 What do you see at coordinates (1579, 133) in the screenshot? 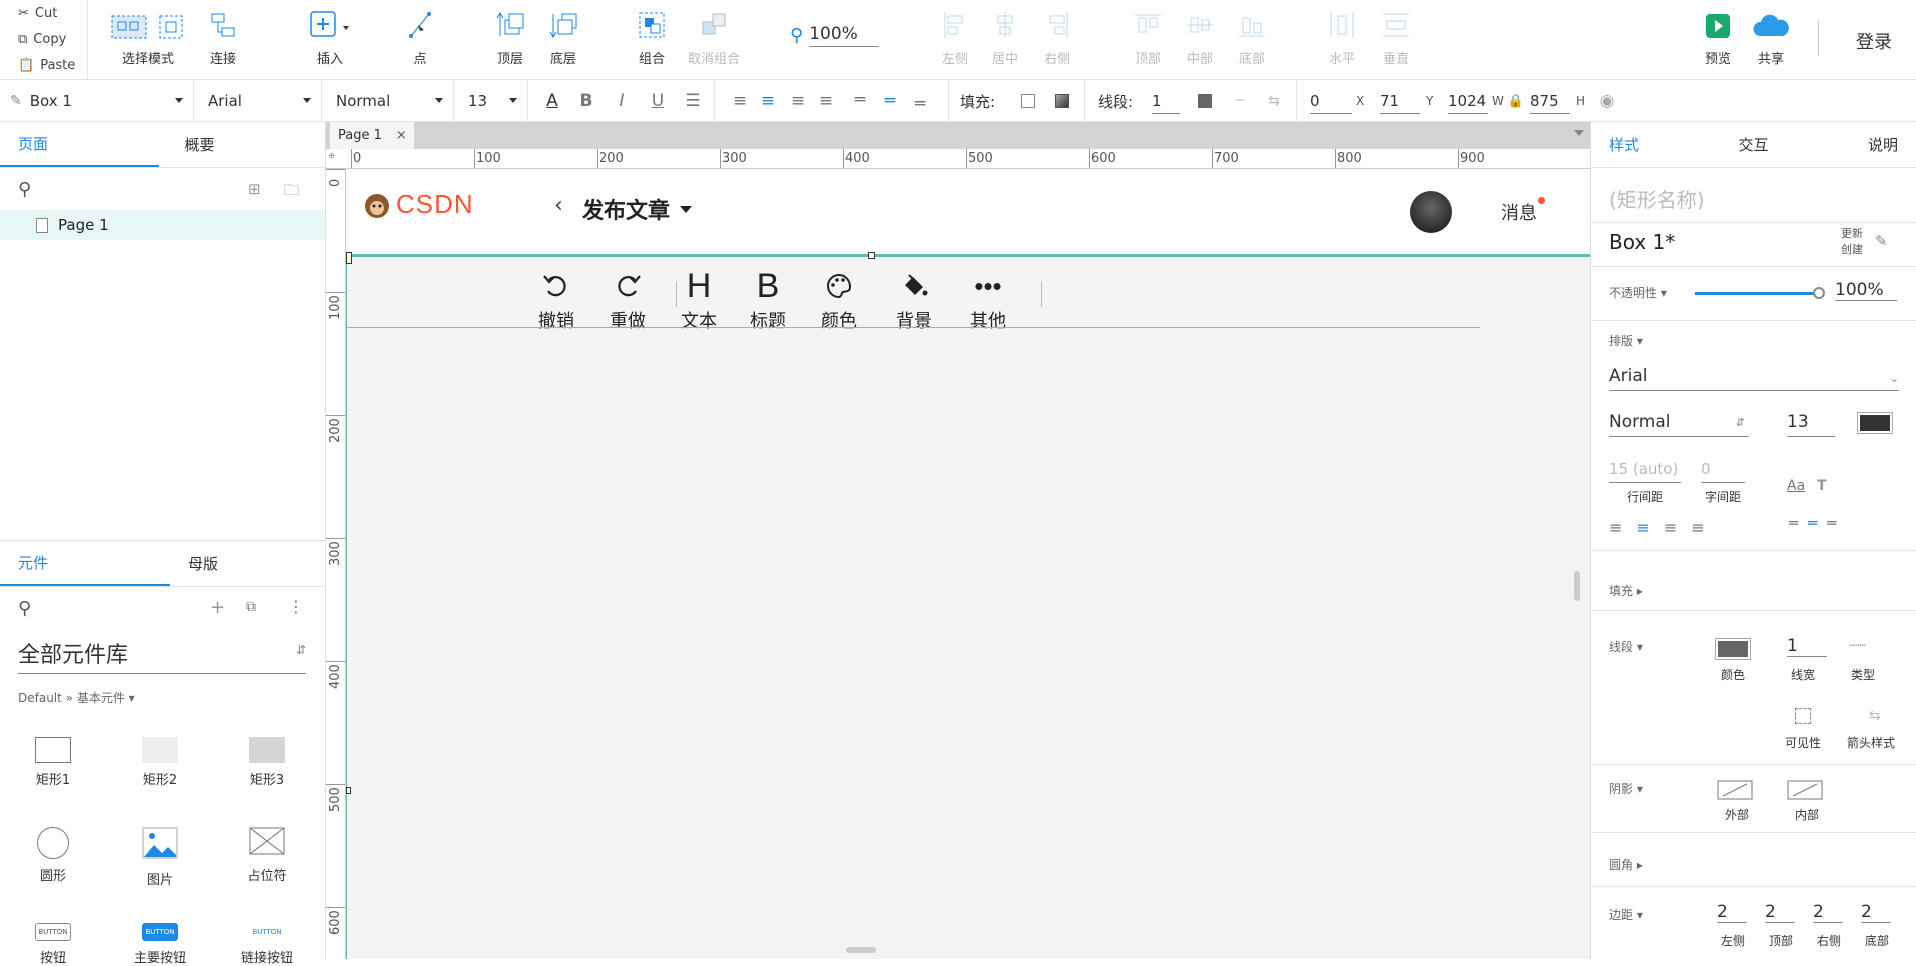
I see `tabs-menu-icon` at bounding box center [1579, 133].